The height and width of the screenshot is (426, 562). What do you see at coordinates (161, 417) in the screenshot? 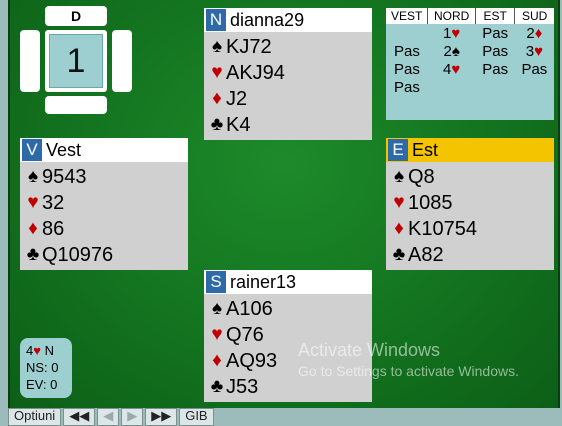
I see `last-trick-button: ▶▶` at bounding box center [161, 417].